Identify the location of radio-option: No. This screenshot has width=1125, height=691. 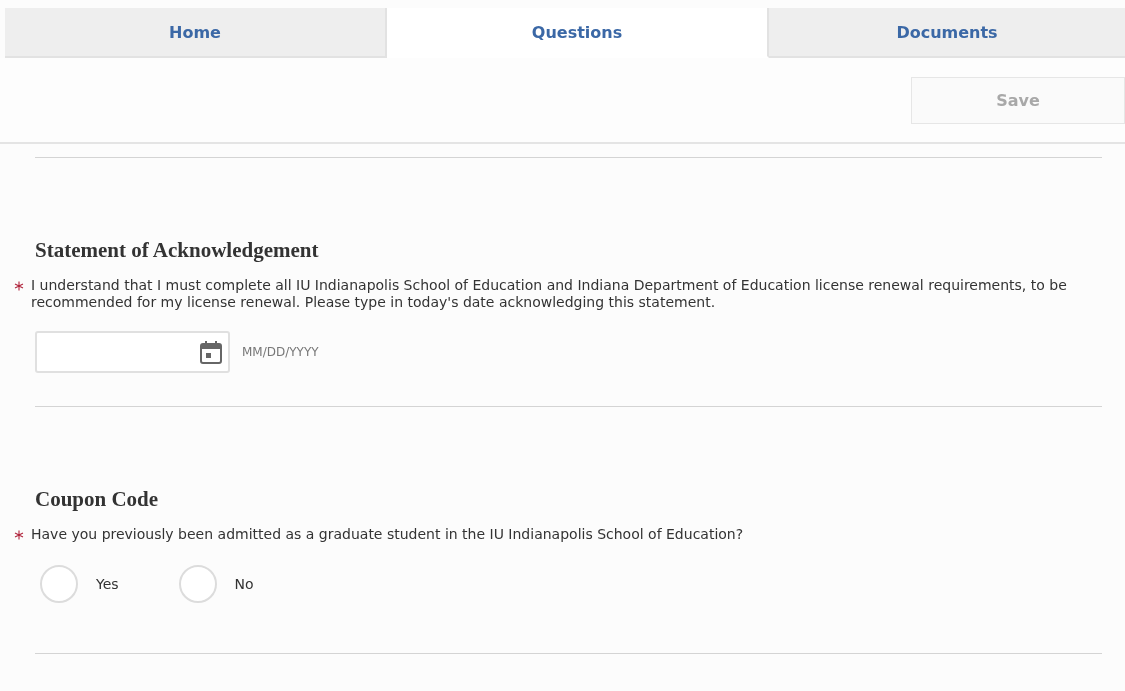
(216, 584).